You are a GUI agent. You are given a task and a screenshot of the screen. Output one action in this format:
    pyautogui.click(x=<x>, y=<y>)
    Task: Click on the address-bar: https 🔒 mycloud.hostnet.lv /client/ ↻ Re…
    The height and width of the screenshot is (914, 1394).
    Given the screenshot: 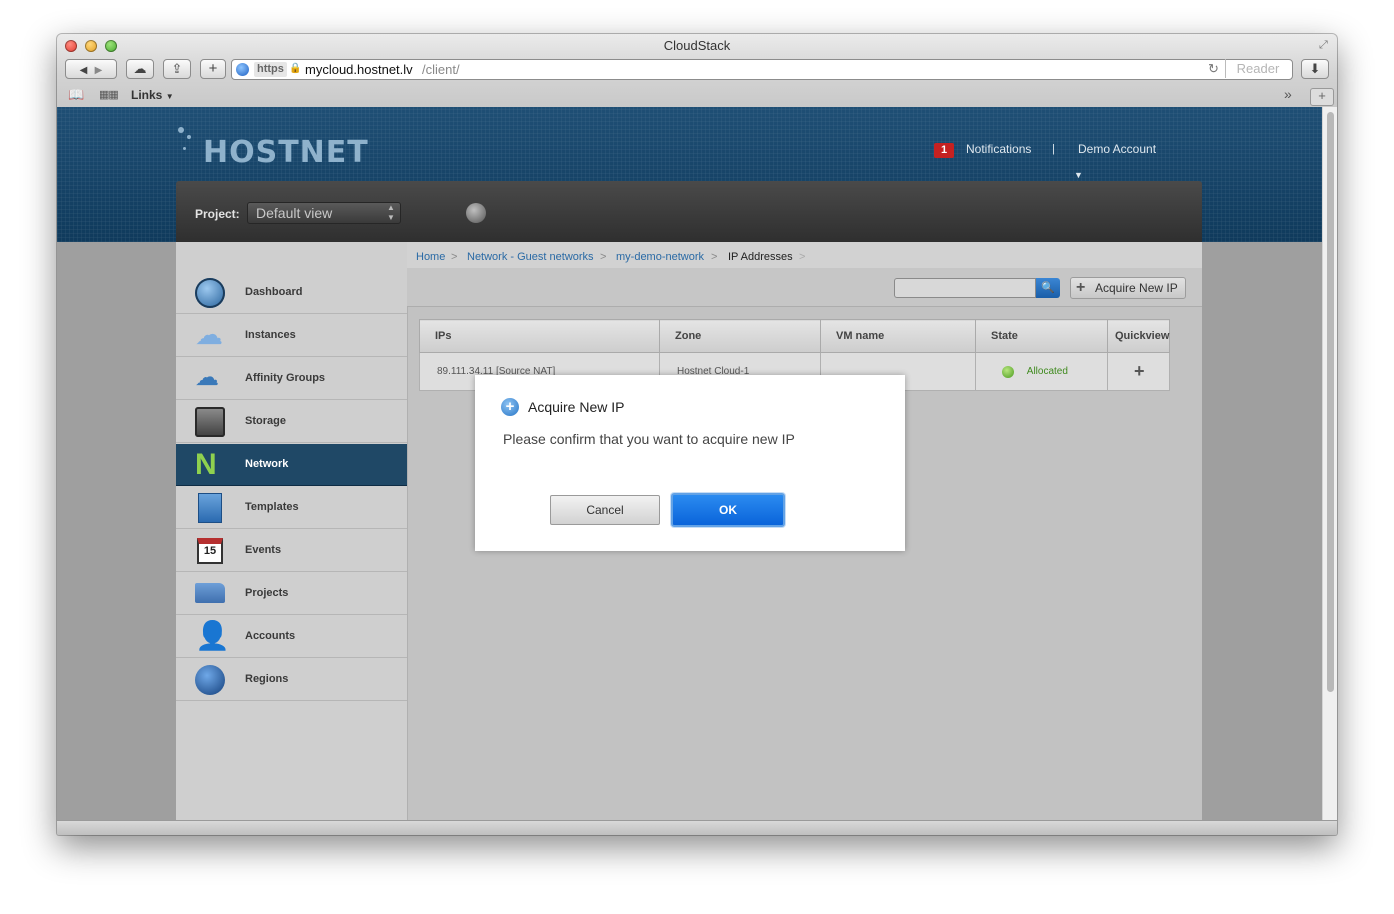 What is the action you would take?
    pyautogui.click(x=762, y=69)
    